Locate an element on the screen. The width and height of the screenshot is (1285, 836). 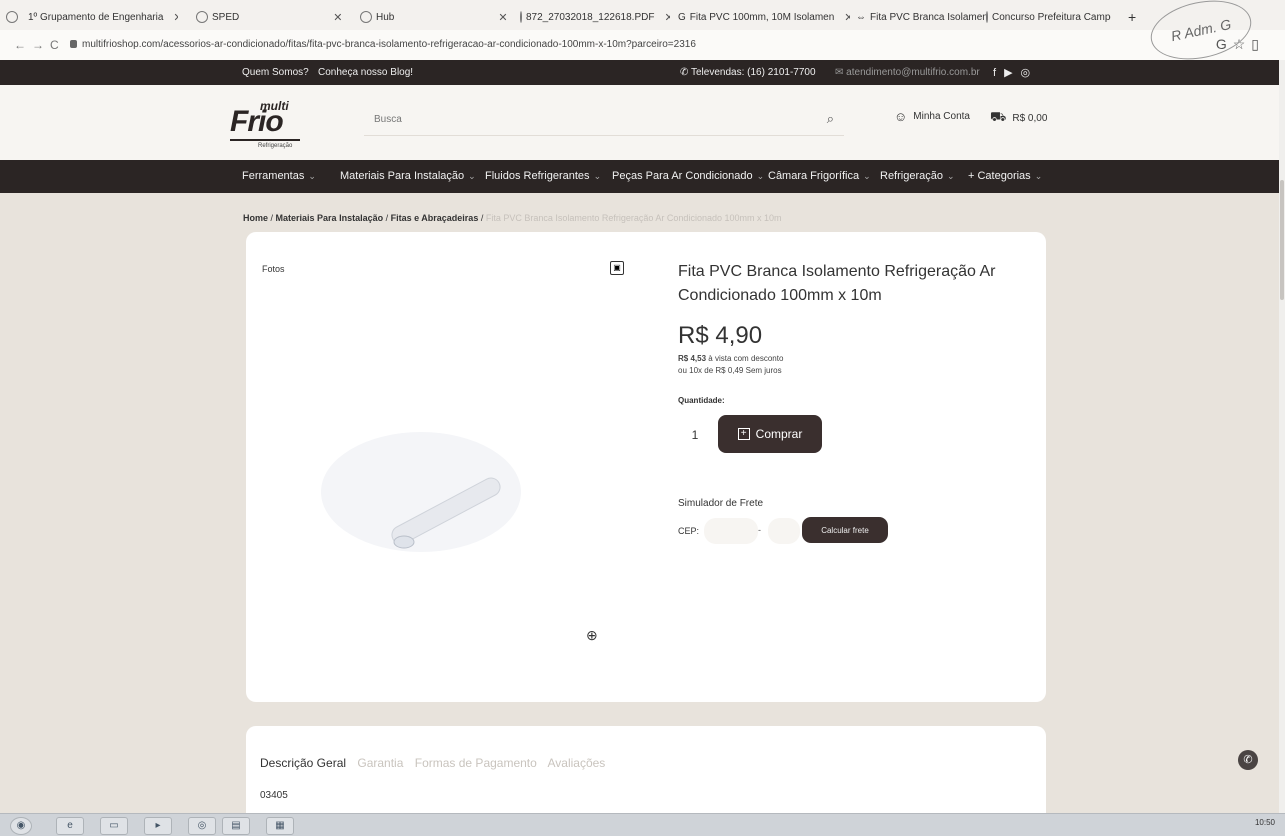
shipping-simulator-title: Simulador de Frete is located at coordinates (721, 503).